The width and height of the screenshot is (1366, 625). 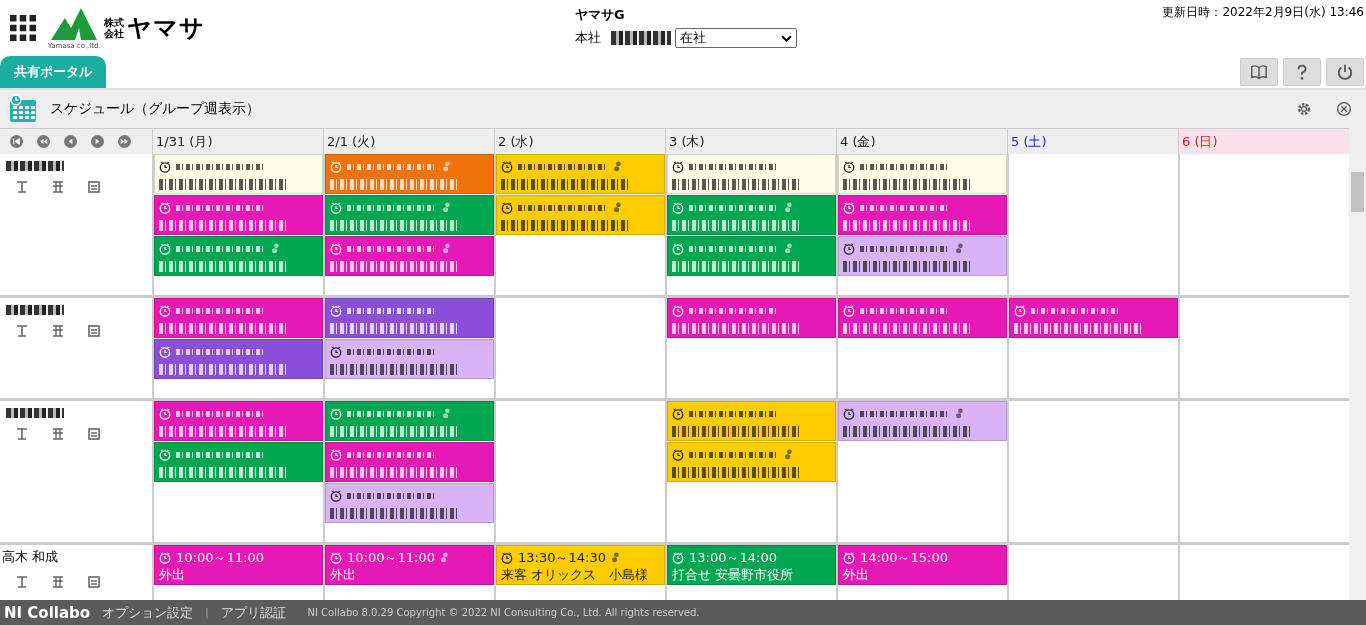 I want to click on book-icon, so click(x=1259, y=72).